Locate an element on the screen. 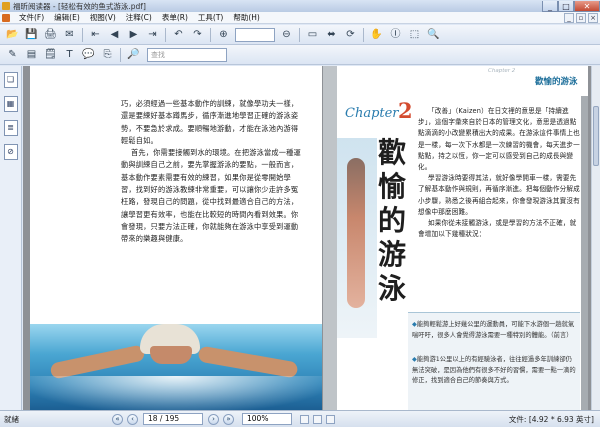 The image size is (600, 427). main-toolbar: 📂 💾 🖨 ✉ ⇤ ◀ ▶ ⇥ ↶ ↷ ⊕ ⊖ ▭ ⬌ ⟳ ✋ Ⓘ ⬚ 🔍 is located at coordinates (300, 35).